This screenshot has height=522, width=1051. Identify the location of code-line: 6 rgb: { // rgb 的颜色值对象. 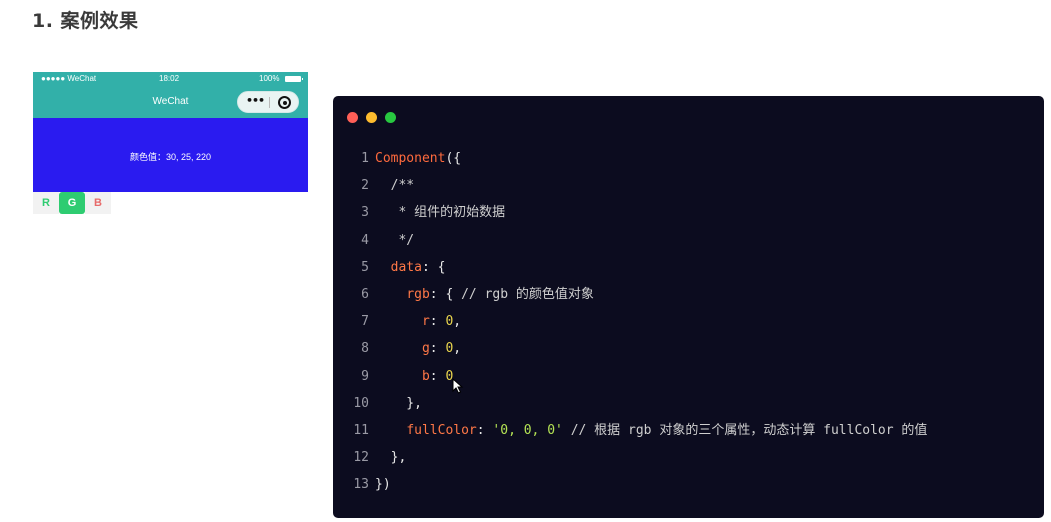
(688, 294).